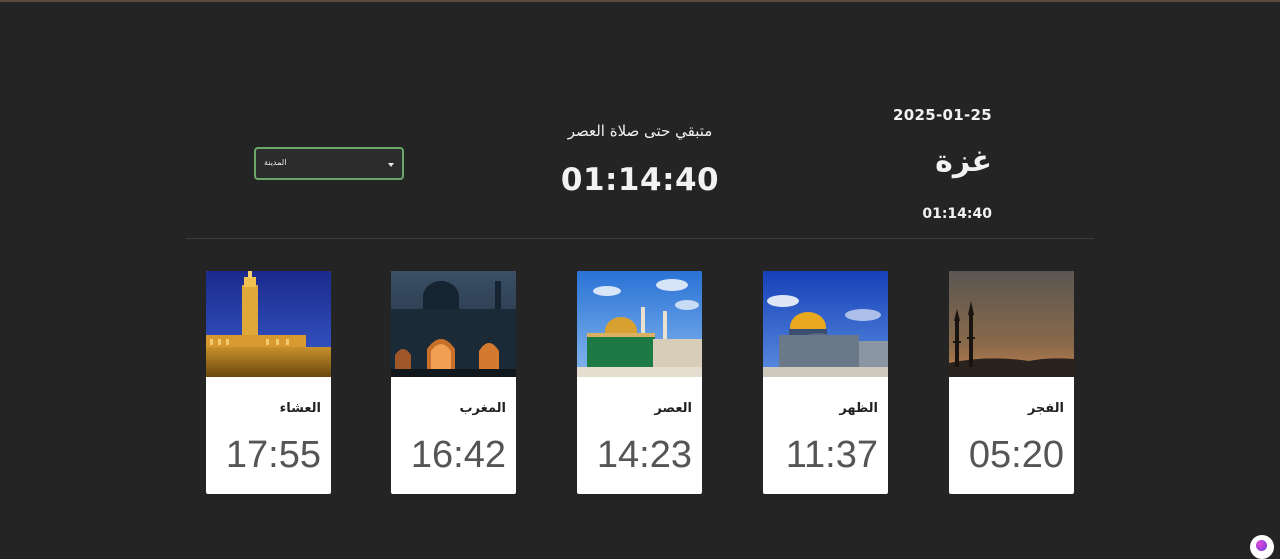 This screenshot has height=559, width=1280. Describe the element at coordinates (1011, 382) in the screenshot. I see `prayer-card-fajr: الفجر 05:20` at that location.